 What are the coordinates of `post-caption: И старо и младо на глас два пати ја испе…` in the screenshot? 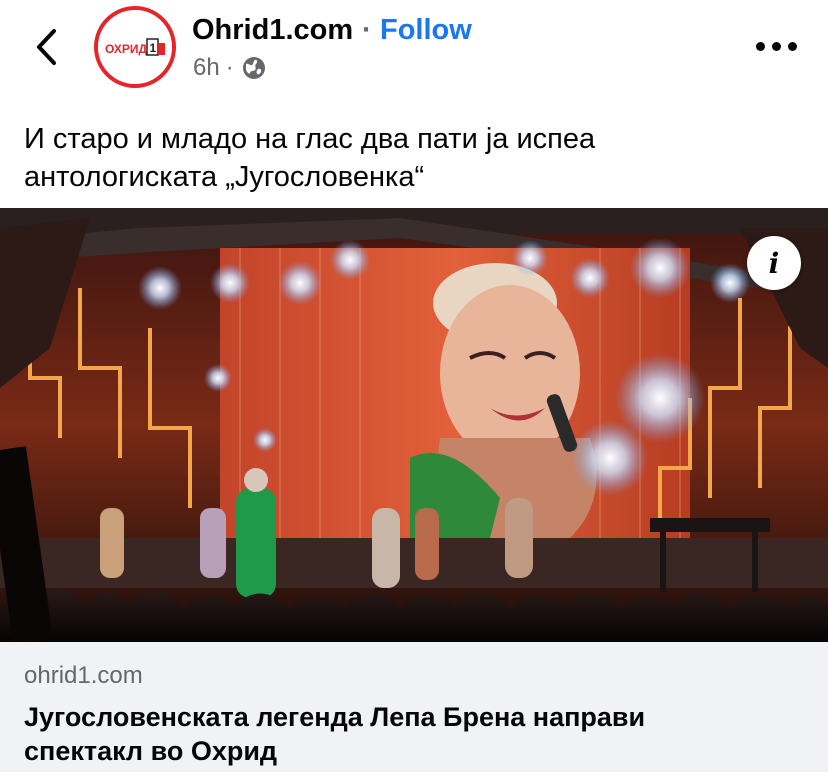 It's located at (414, 158).